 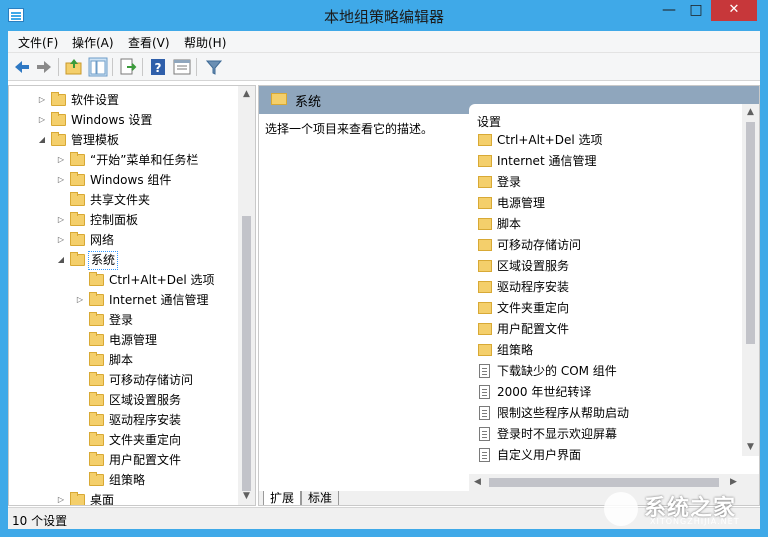 What do you see at coordinates (160, 380) in the screenshot?
I see `tree-item-removable-storage: 可移动存储访问` at bounding box center [160, 380].